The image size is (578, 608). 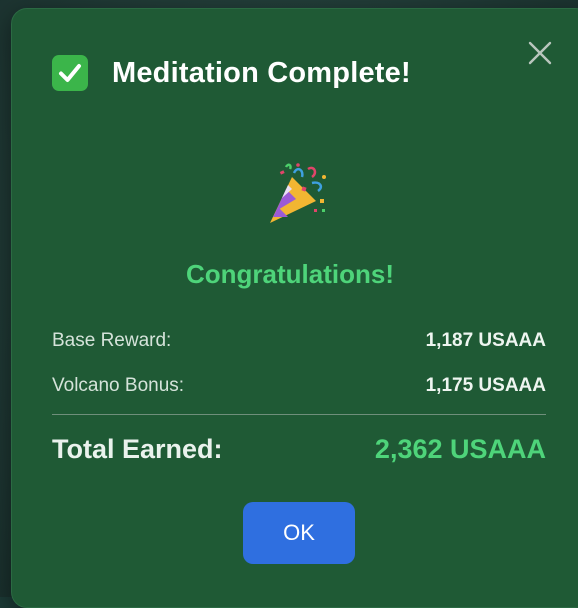 What do you see at coordinates (299, 414) in the screenshot?
I see `divider` at bounding box center [299, 414].